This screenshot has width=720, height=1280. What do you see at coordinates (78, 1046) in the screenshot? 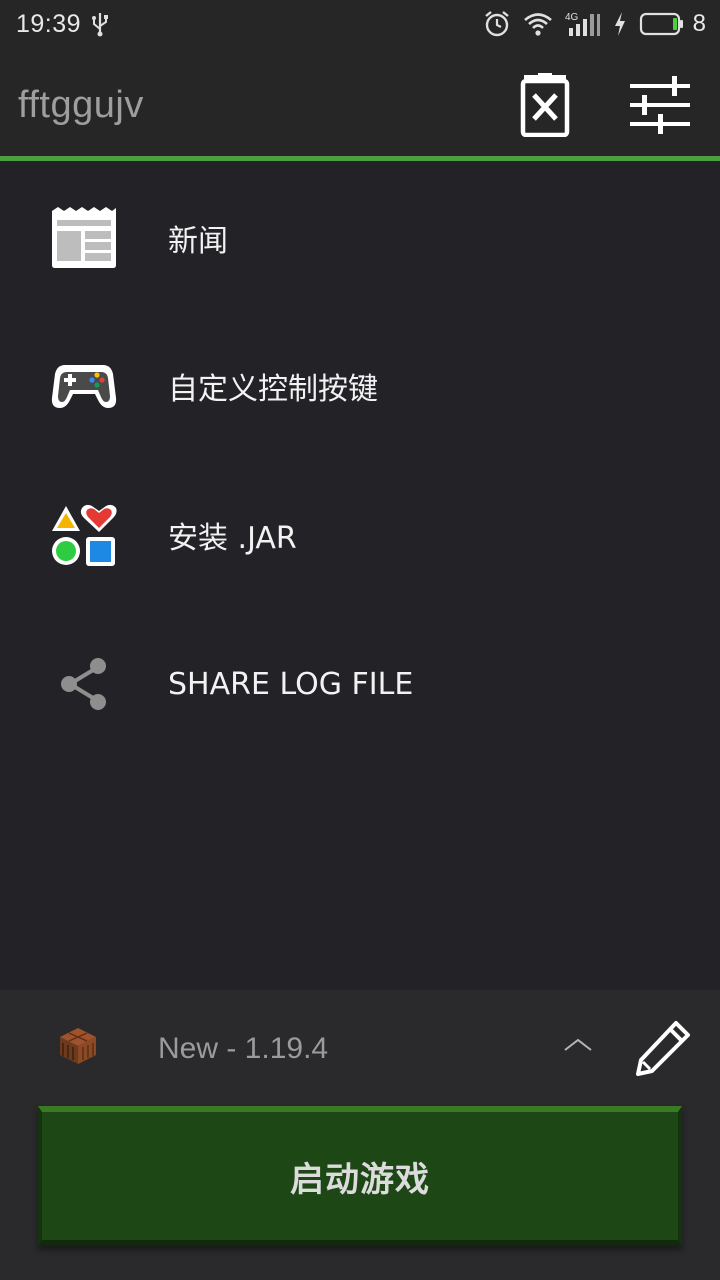
I see `crafting-table-icon` at bounding box center [78, 1046].